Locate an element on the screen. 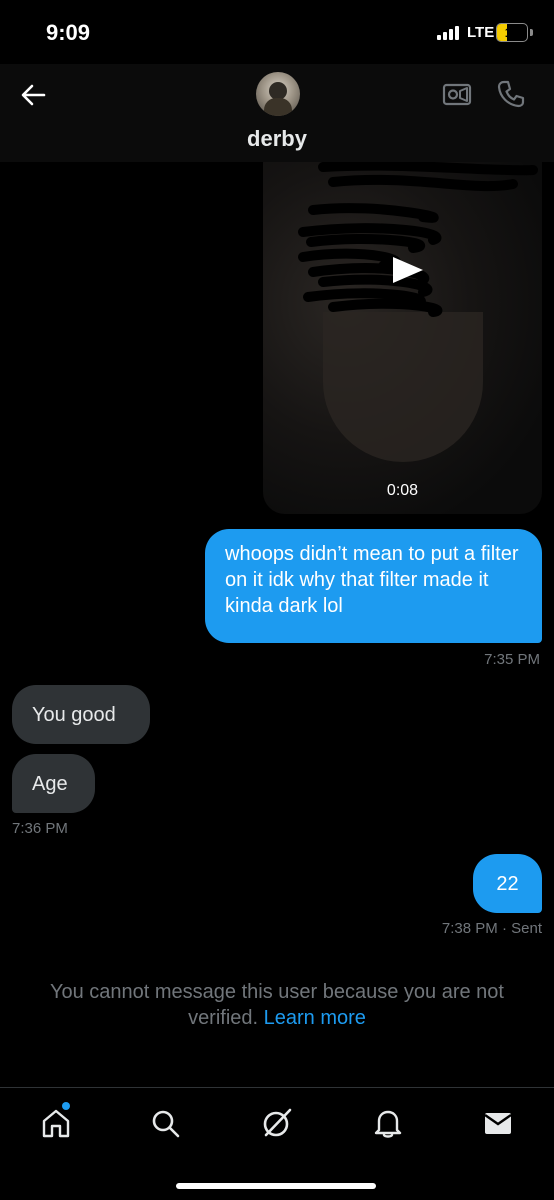 The width and height of the screenshot is (554, 1200). video-message: 0:08 is located at coordinates (402, 338).